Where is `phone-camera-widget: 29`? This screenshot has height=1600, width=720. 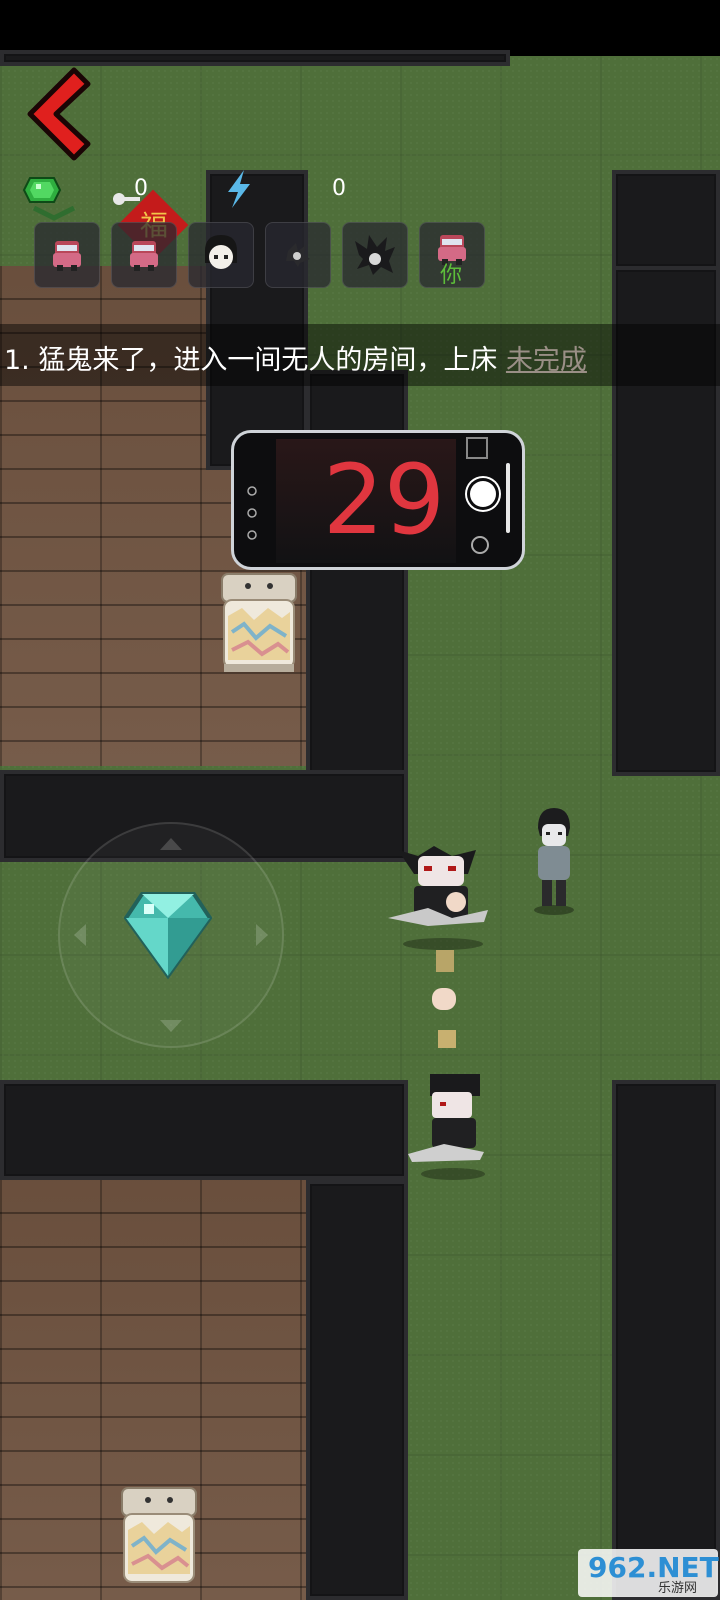
phone-camera-widget: 29 is located at coordinates (378, 500).